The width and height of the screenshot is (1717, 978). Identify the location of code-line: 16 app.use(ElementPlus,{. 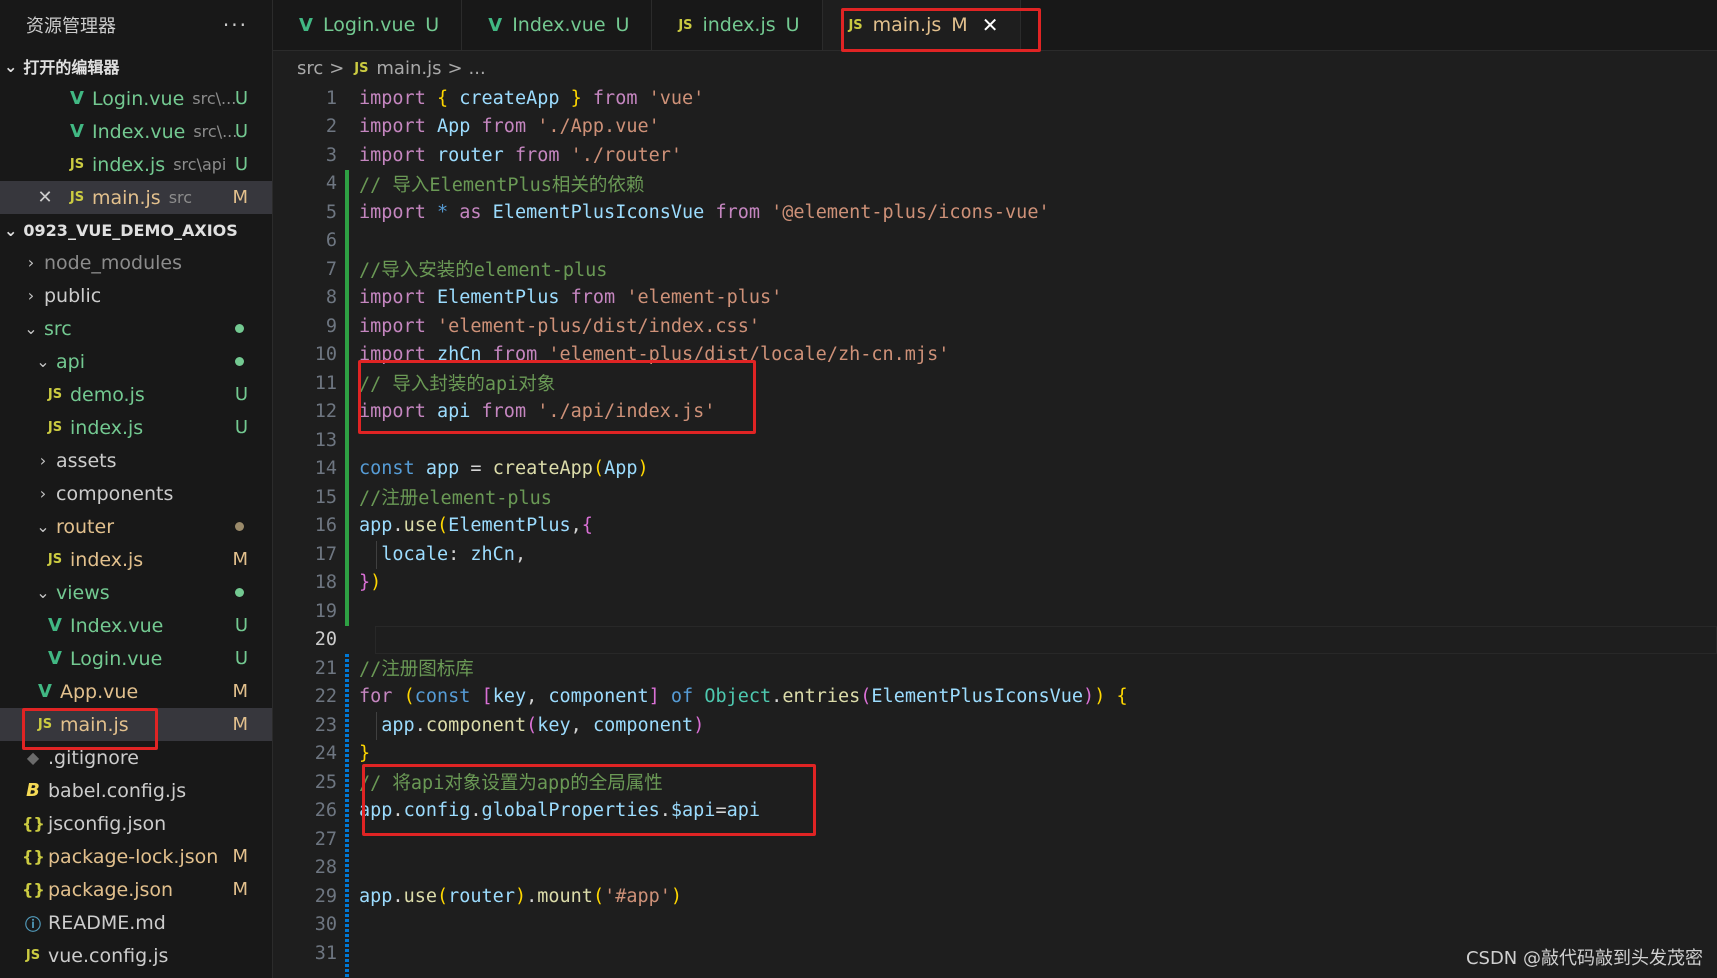
(995, 526).